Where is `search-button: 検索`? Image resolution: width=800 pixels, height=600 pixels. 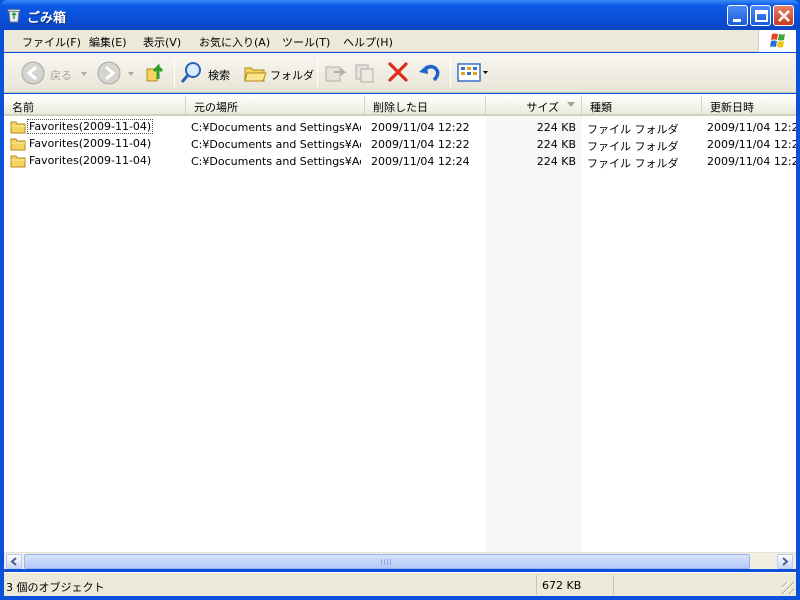 search-button: 検索 is located at coordinates (210, 73).